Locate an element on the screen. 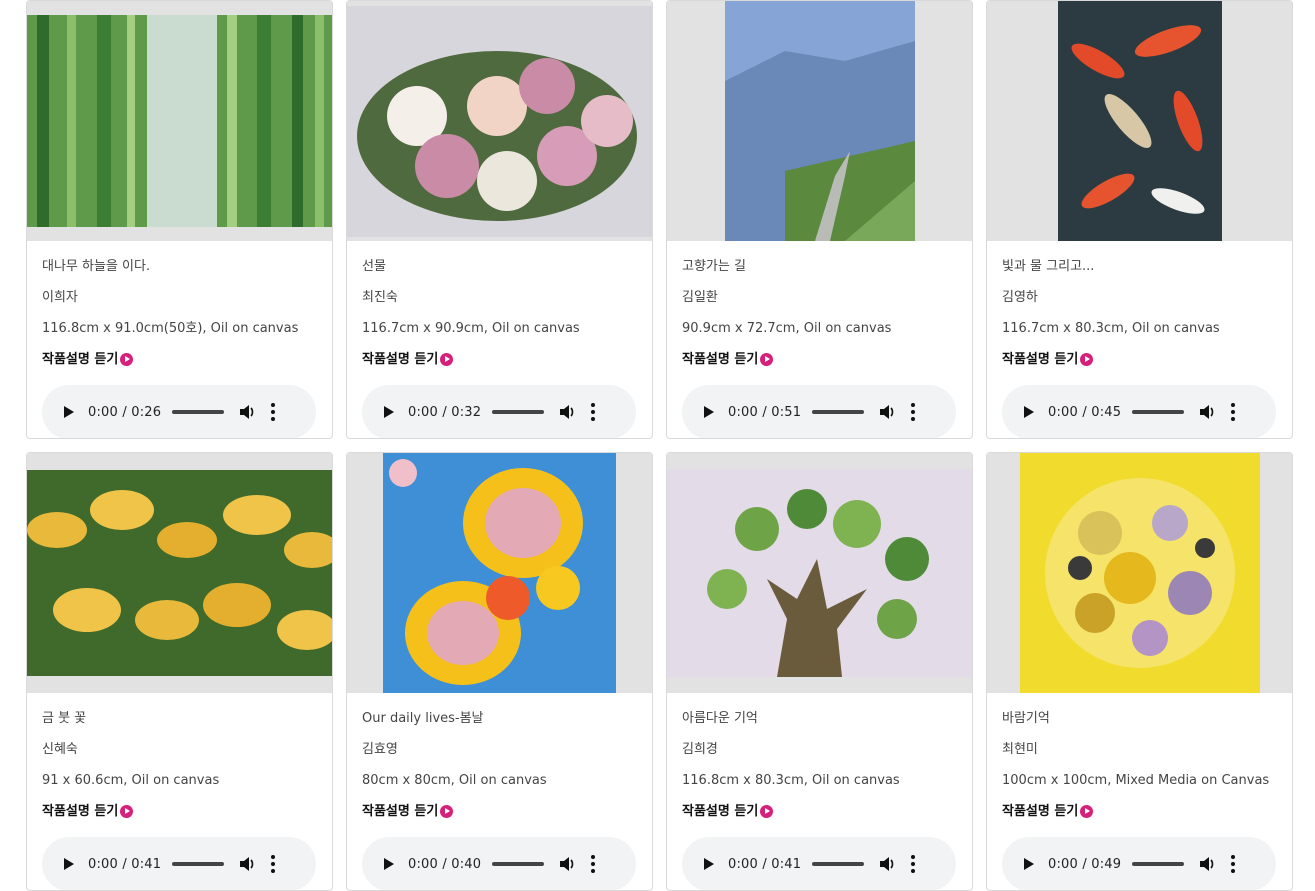 Image resolution: width=1315 pixels, height=891 pixels. artwork-title: 금 붓 꽃 is located at coordinates (64, 718).